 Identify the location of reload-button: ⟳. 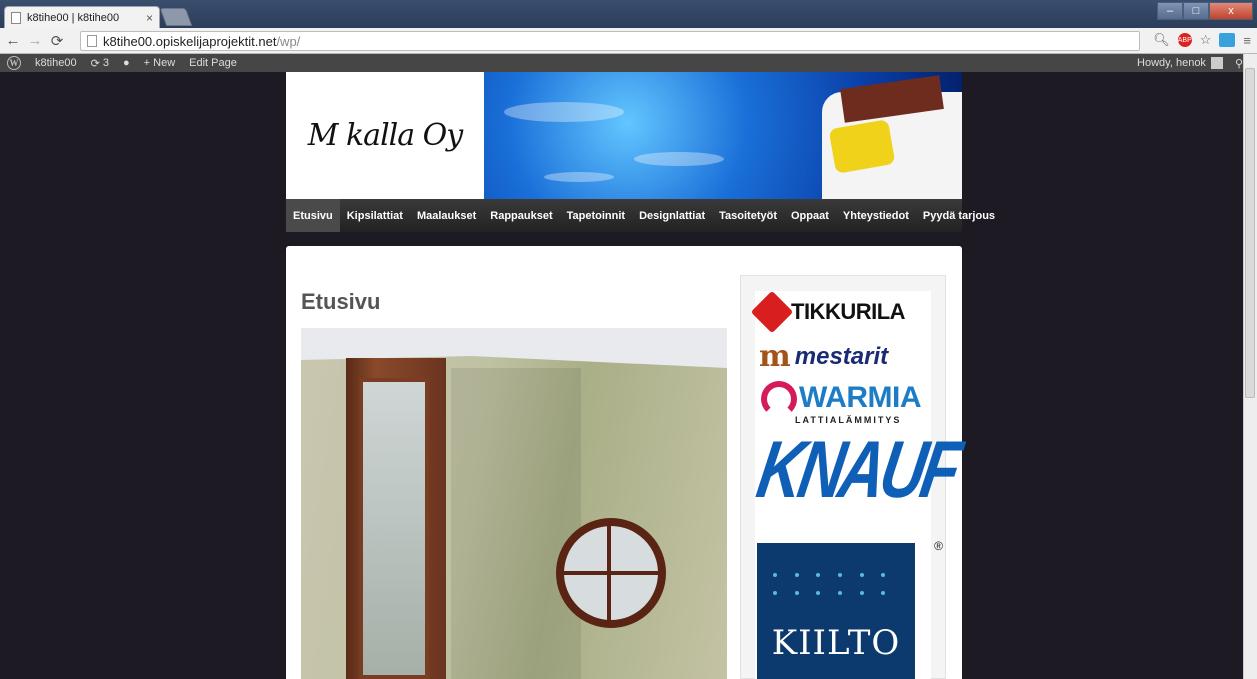
(57, 41).